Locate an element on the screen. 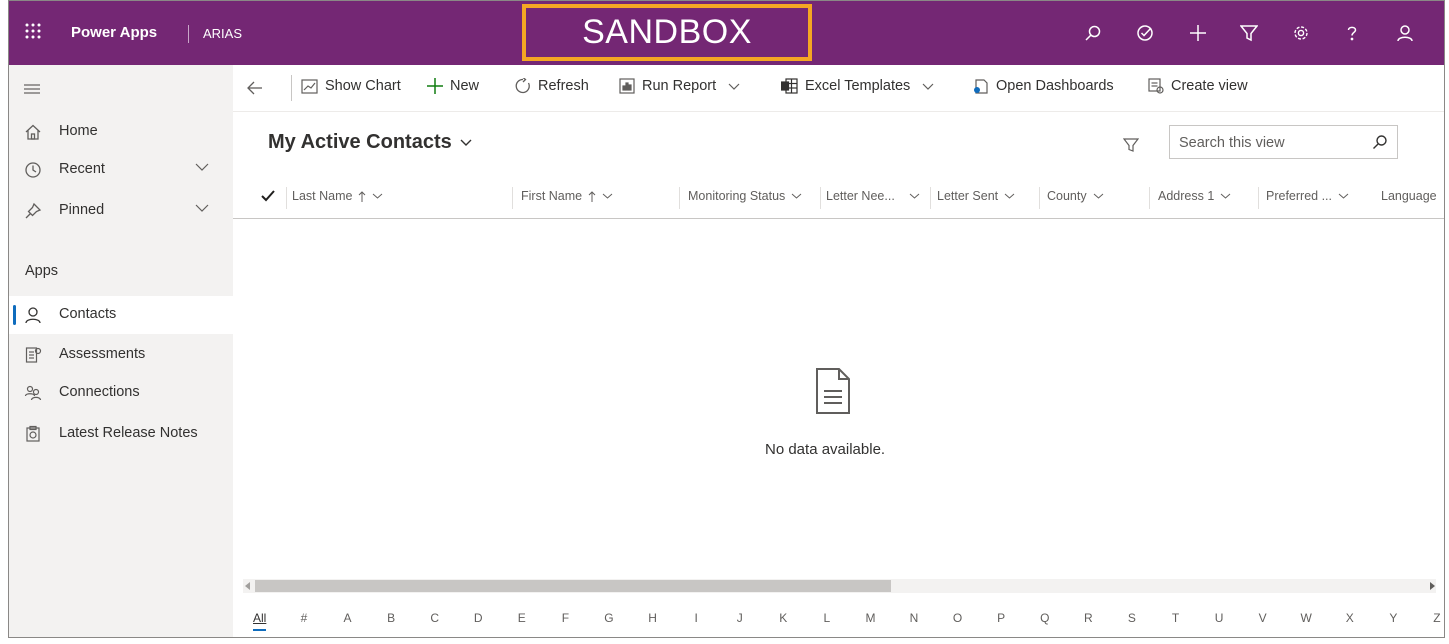  view-selector: My Active Contacts is located at coordinates (370, 142).